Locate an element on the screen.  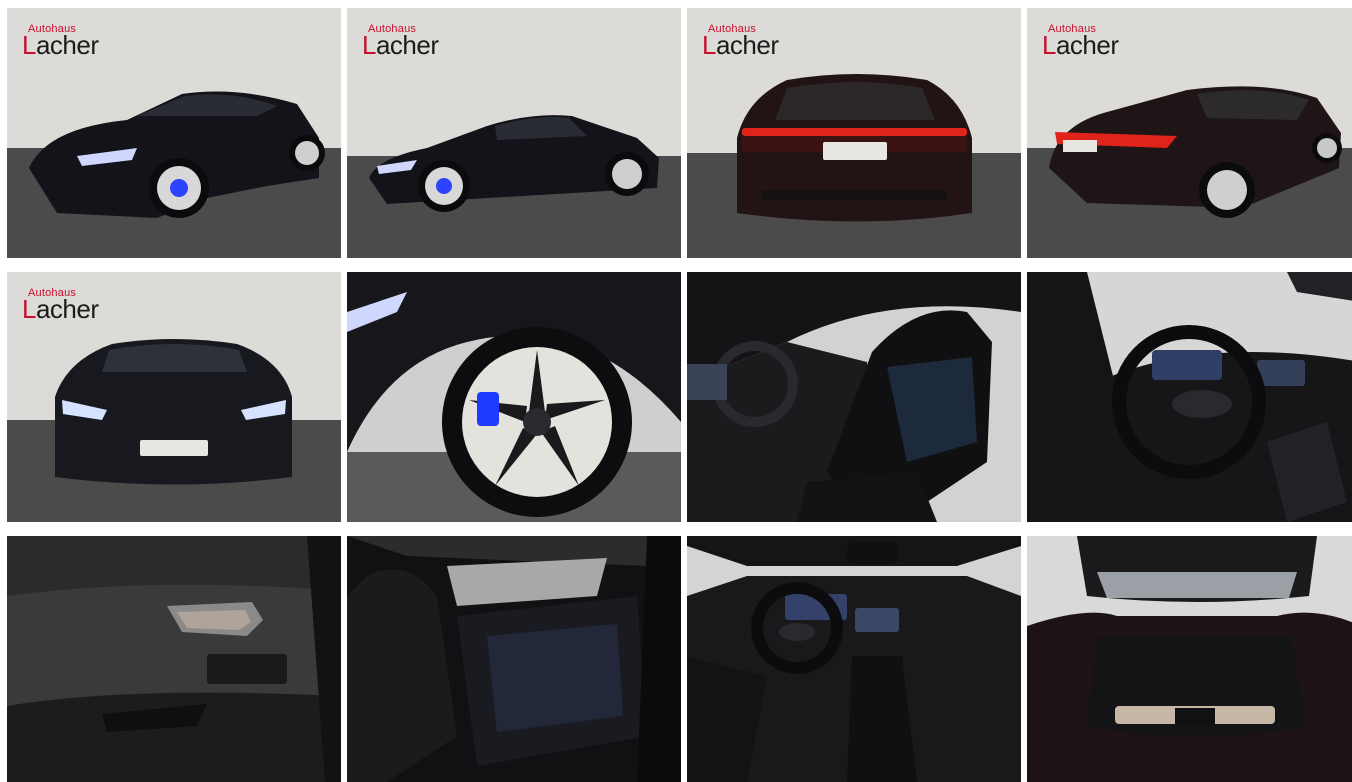
gallery-tile-exterior-side-left: Autohaus Lacher is located at coordinates (514, 133).